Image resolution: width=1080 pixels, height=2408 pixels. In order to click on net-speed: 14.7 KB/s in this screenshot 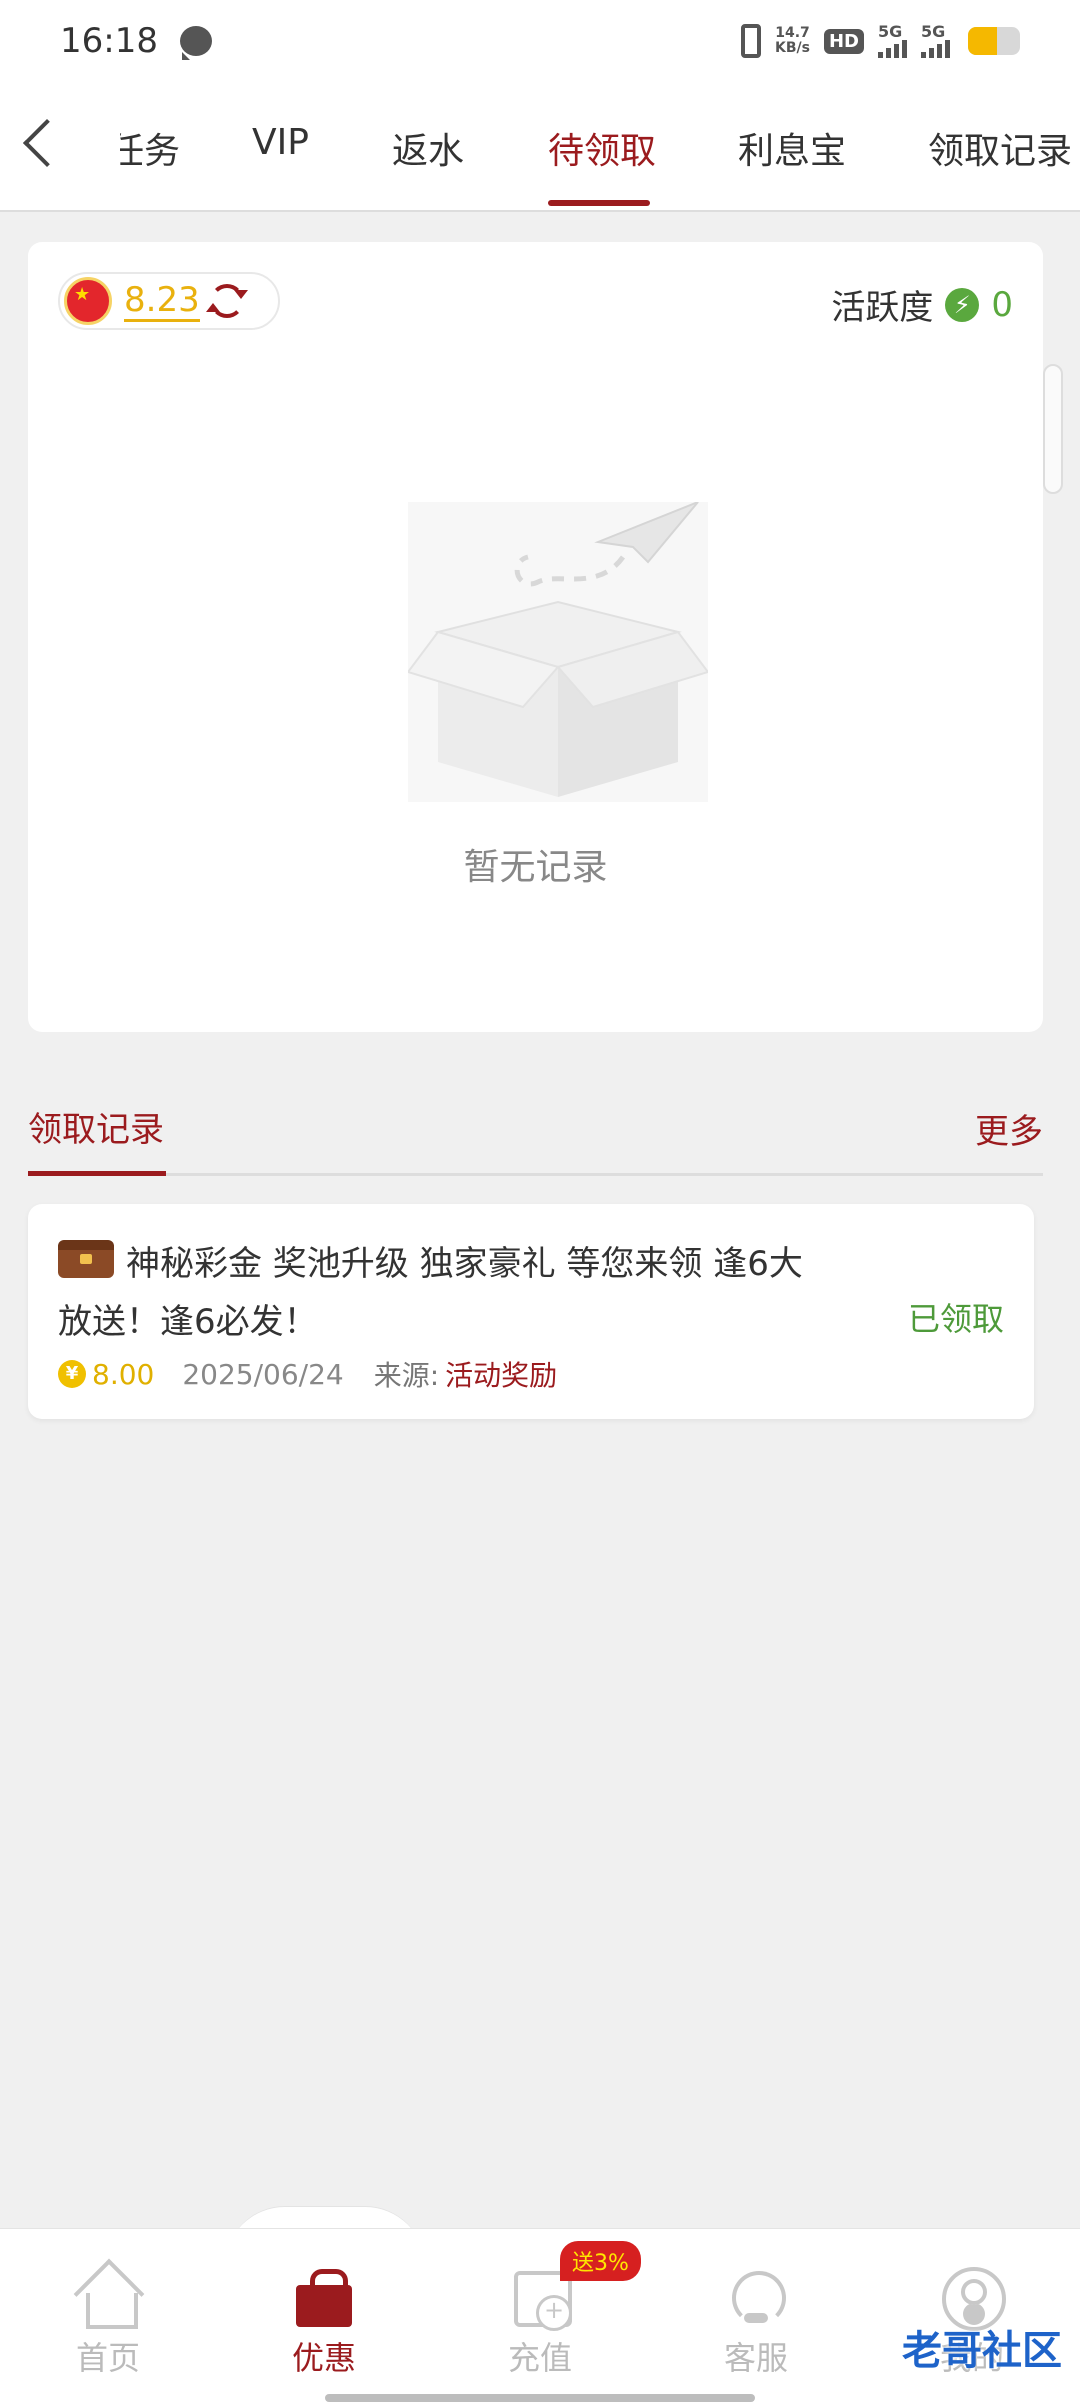, I will do `click(792, 41)`.